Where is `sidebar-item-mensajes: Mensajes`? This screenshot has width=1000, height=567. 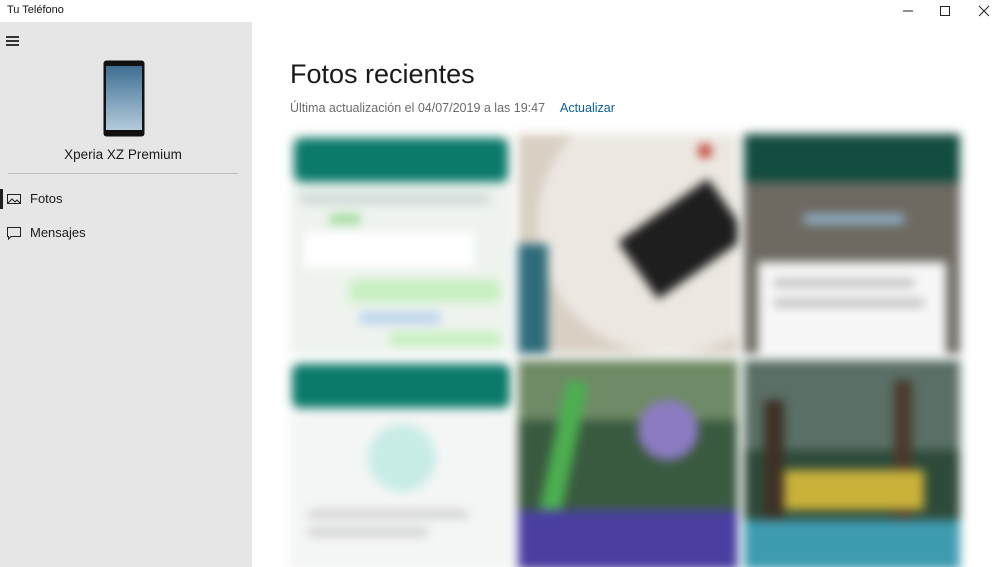
sidebar-item-mensajes: Mensajes is located at coordinates (126, 233).